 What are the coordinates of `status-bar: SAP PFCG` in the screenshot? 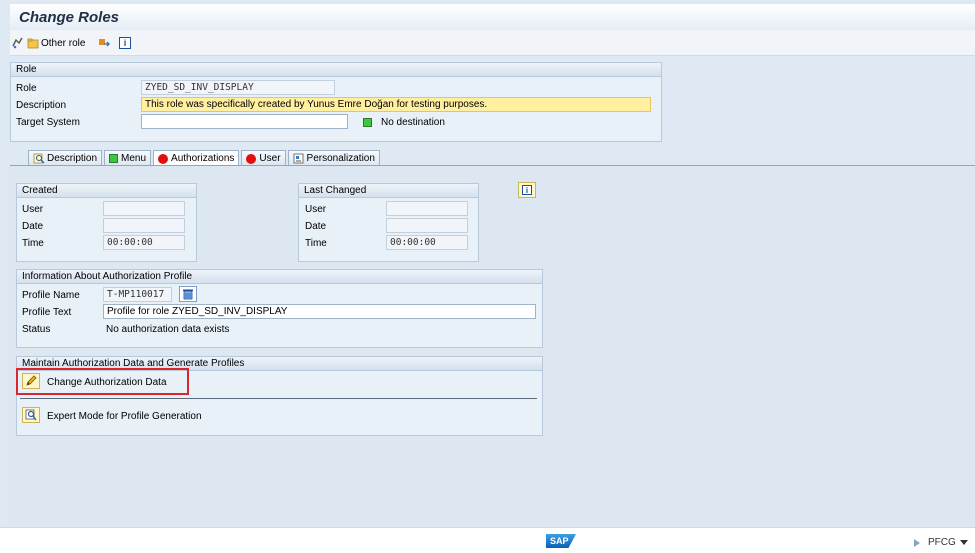 It's located at (487, 540).